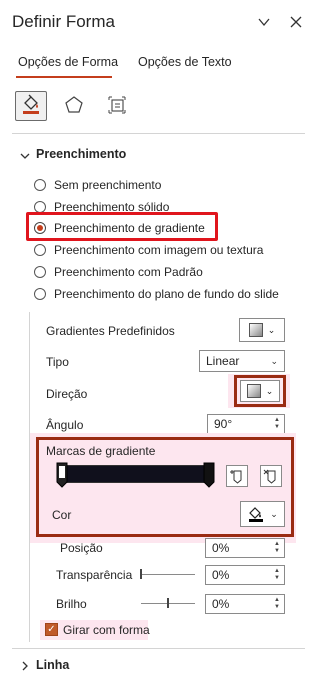  I want to click on size-properties-icon, so click(117, 106).